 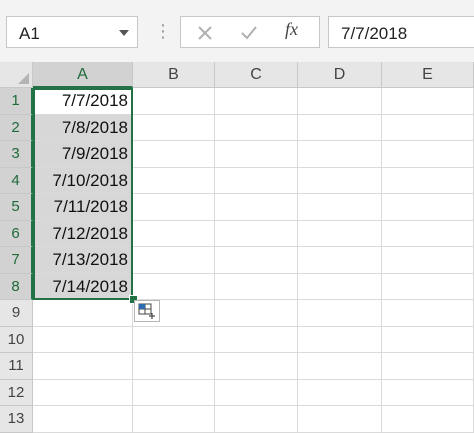 I want to click on cell-b2, so click(x=174, y=127).